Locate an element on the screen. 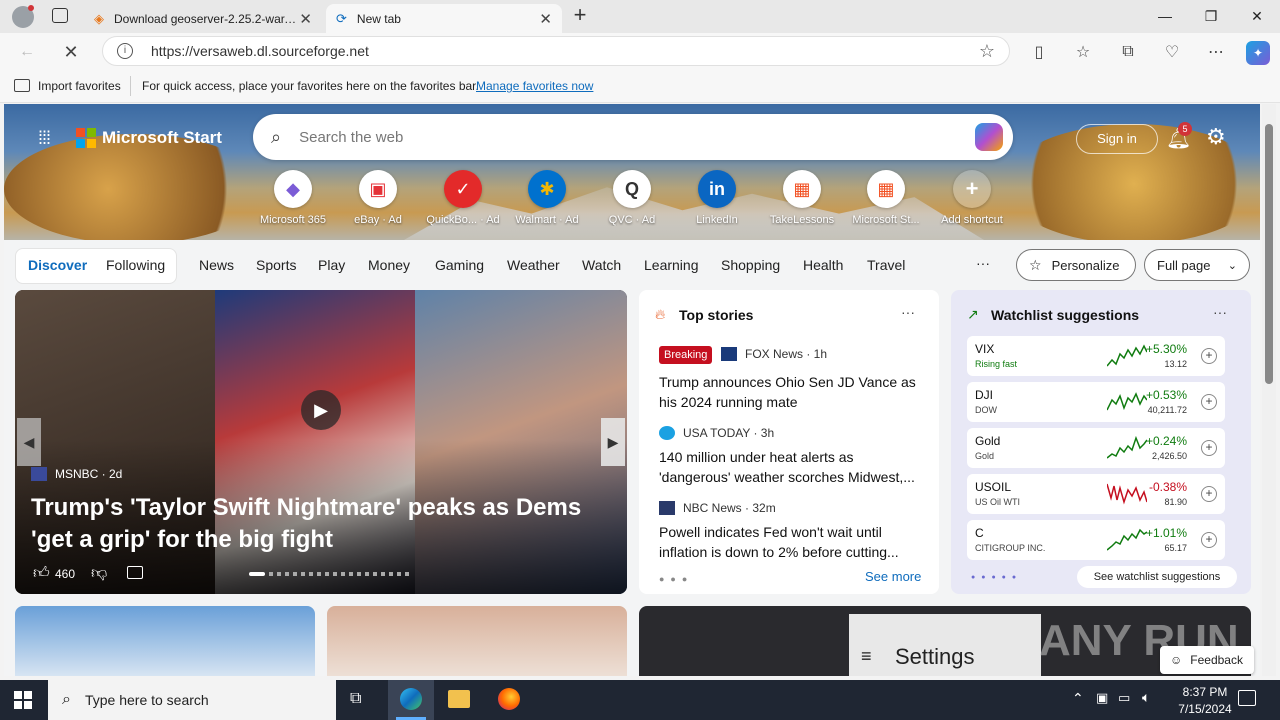 This screenshot has width=1280, height=720. personalize-button: ☆ Personalize is located at coordinates (1076, 265).